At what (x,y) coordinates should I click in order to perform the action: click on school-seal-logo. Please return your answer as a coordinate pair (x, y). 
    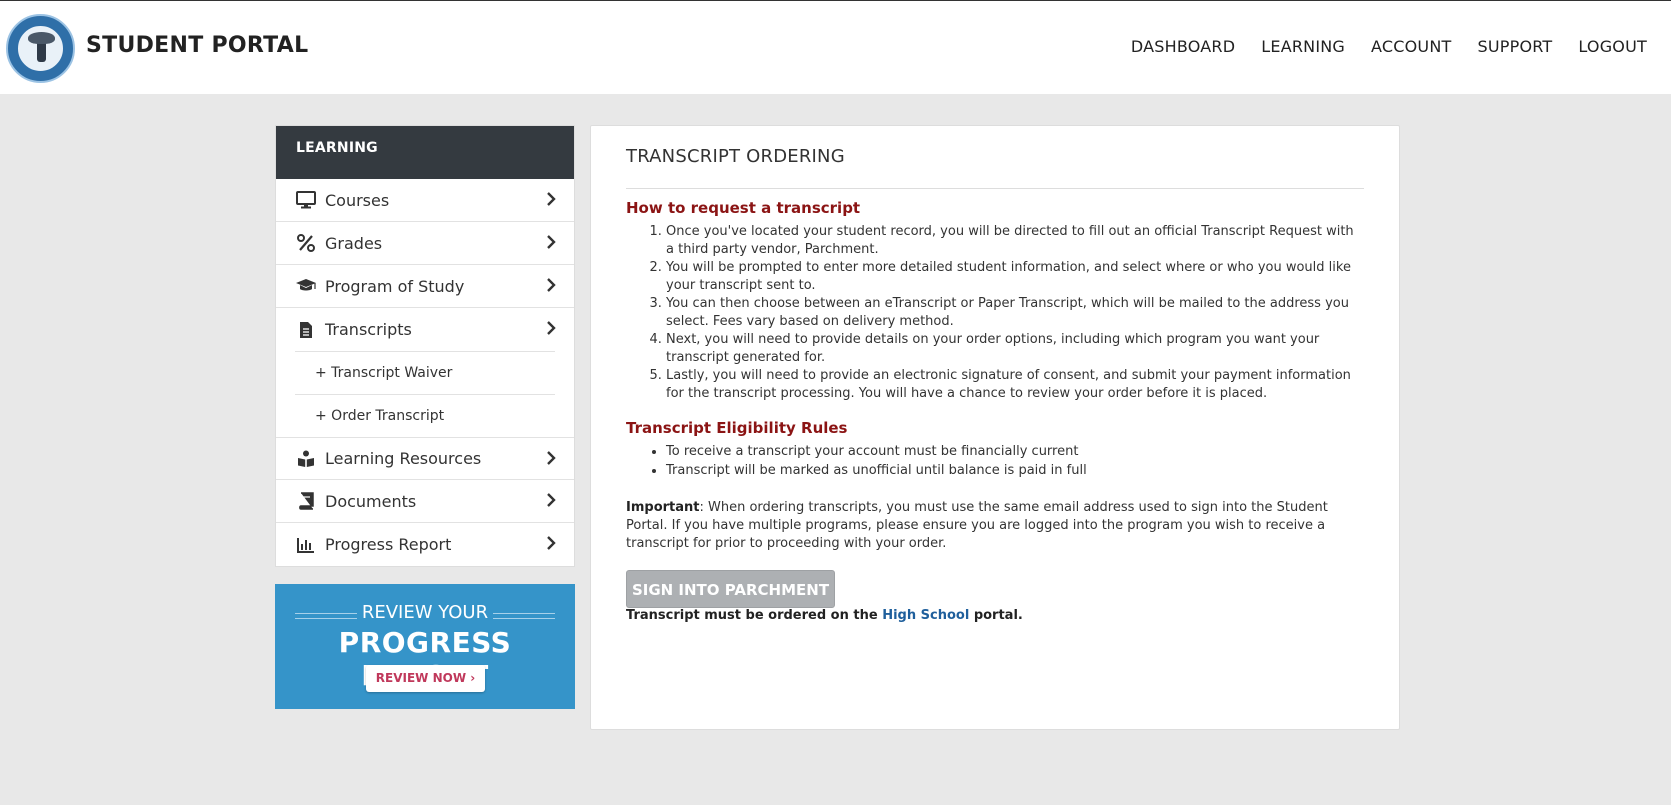
    Looking at the image, I should click on (40, 48).